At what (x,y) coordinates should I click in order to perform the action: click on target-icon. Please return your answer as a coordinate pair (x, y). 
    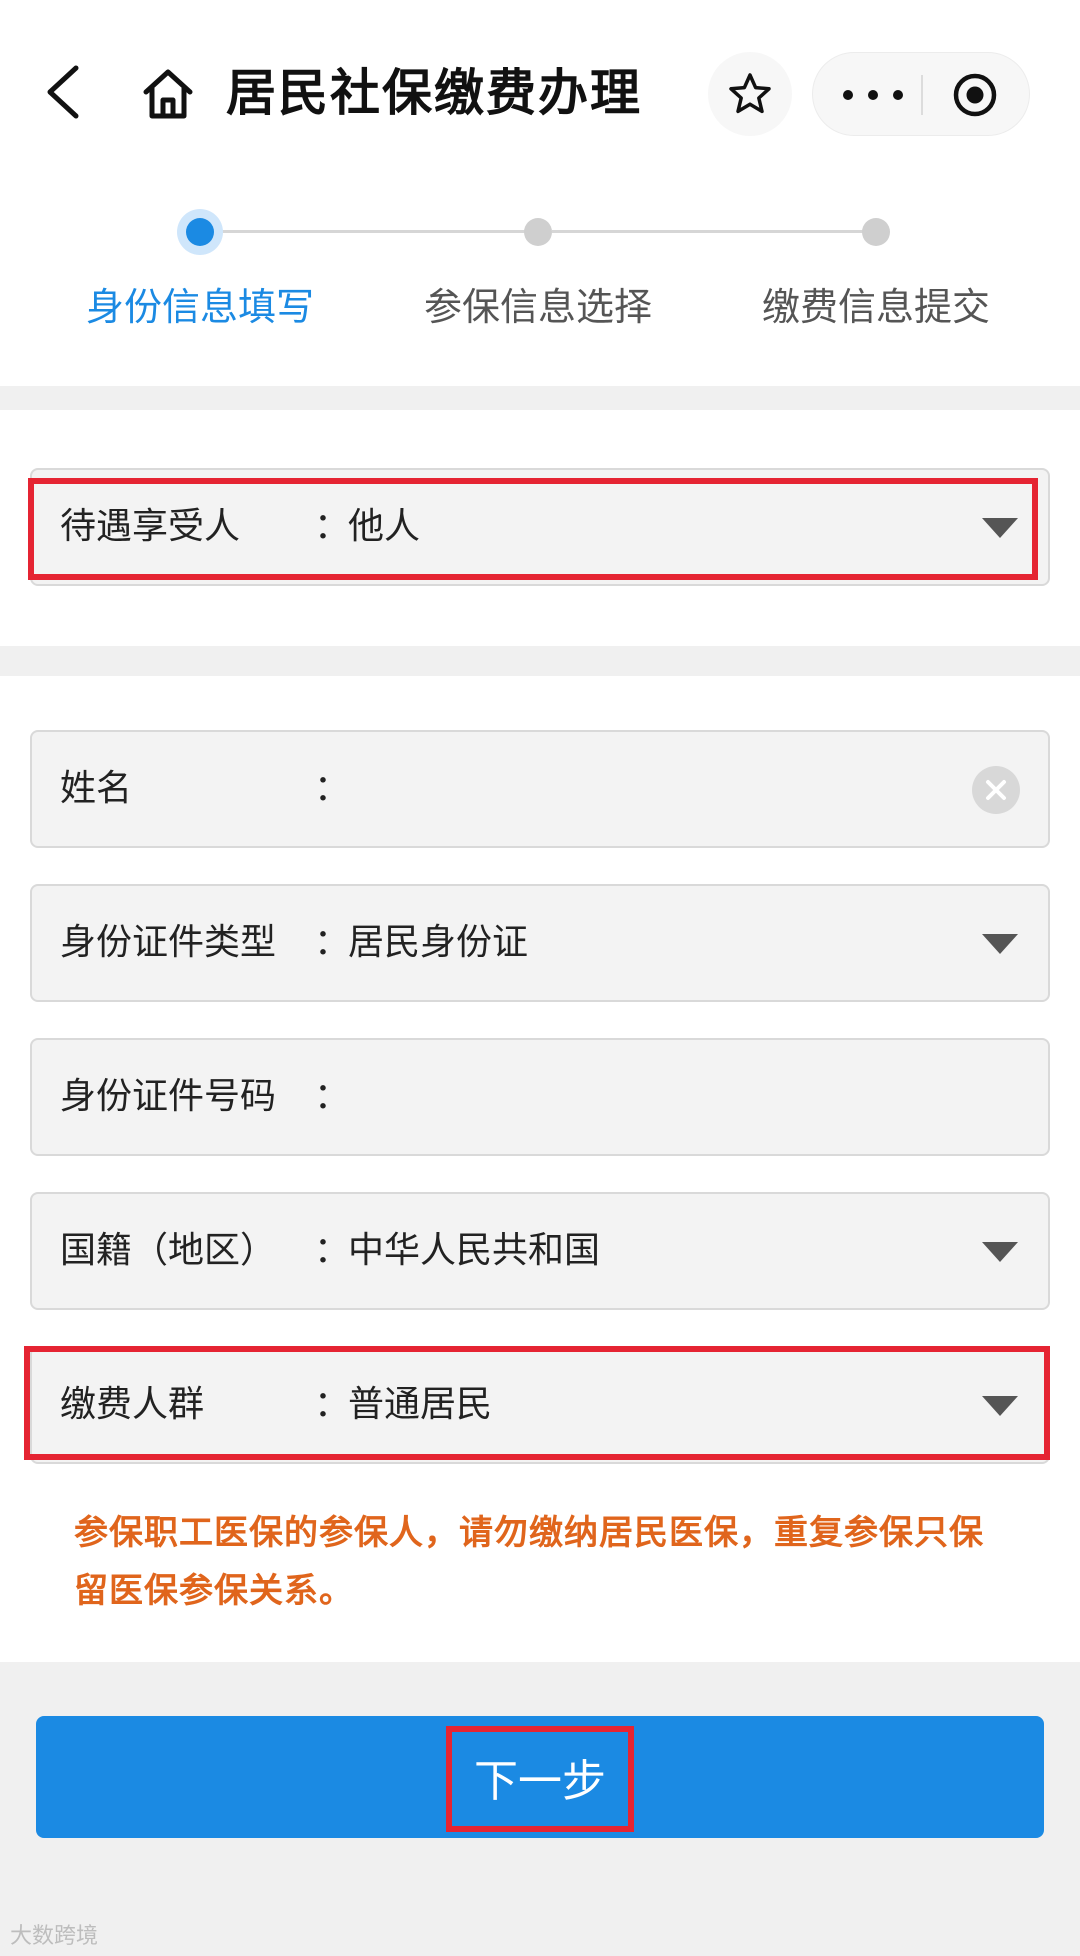
    Looking at the image, I should click on (975, 95).